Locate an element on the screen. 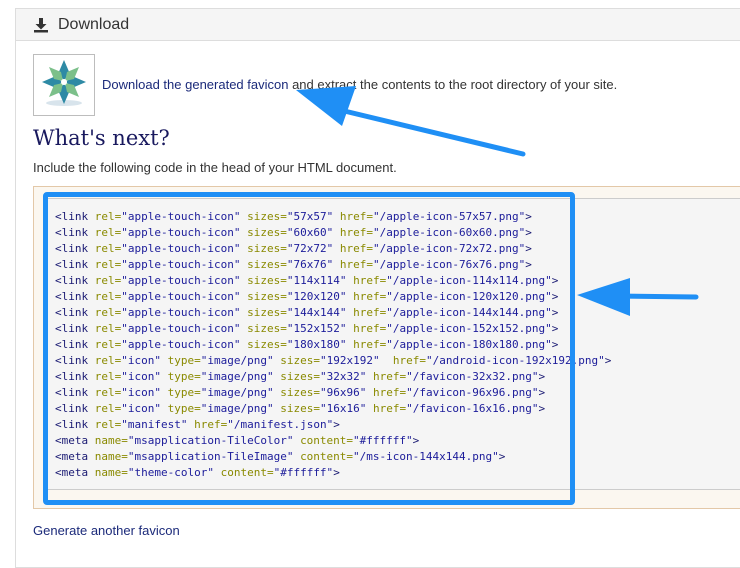 This screenshot has width=740, height=568. code-token: "/apple-icon-120x120.png" is located at coordinates (469, 296).